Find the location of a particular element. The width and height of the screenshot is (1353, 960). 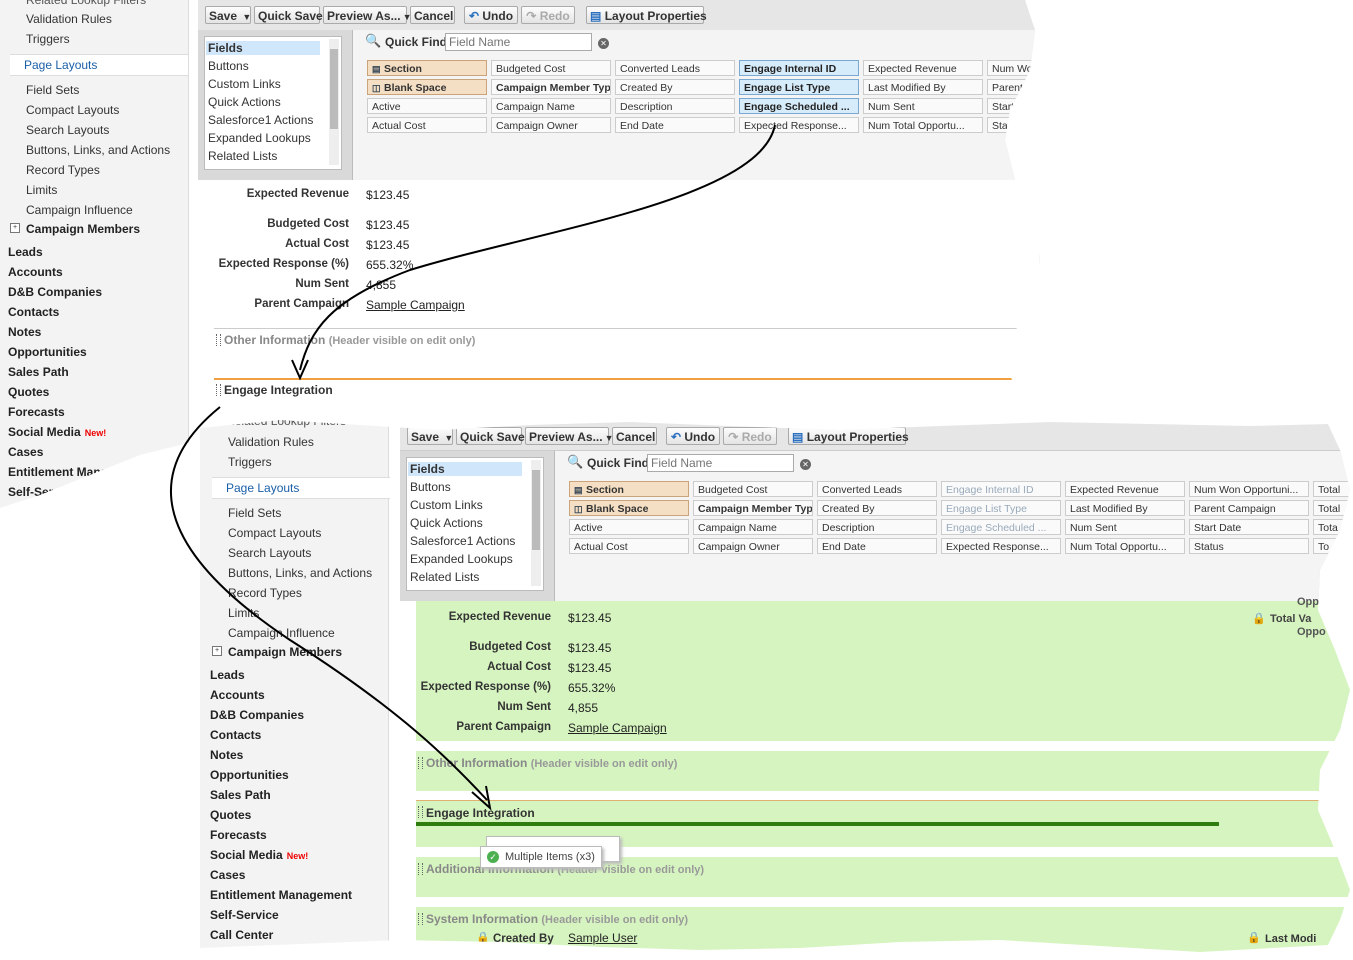

sidebar-item-buttons-links-actions: Buttons, Links, and Actions is located at coordinates (300, 573).